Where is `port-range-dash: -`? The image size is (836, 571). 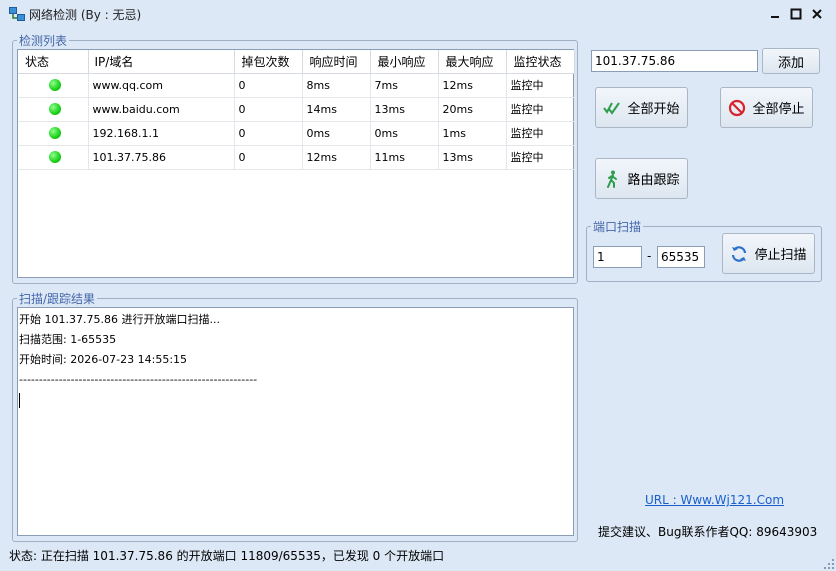 port-range-dash: - is located at coordinates (649, 256).